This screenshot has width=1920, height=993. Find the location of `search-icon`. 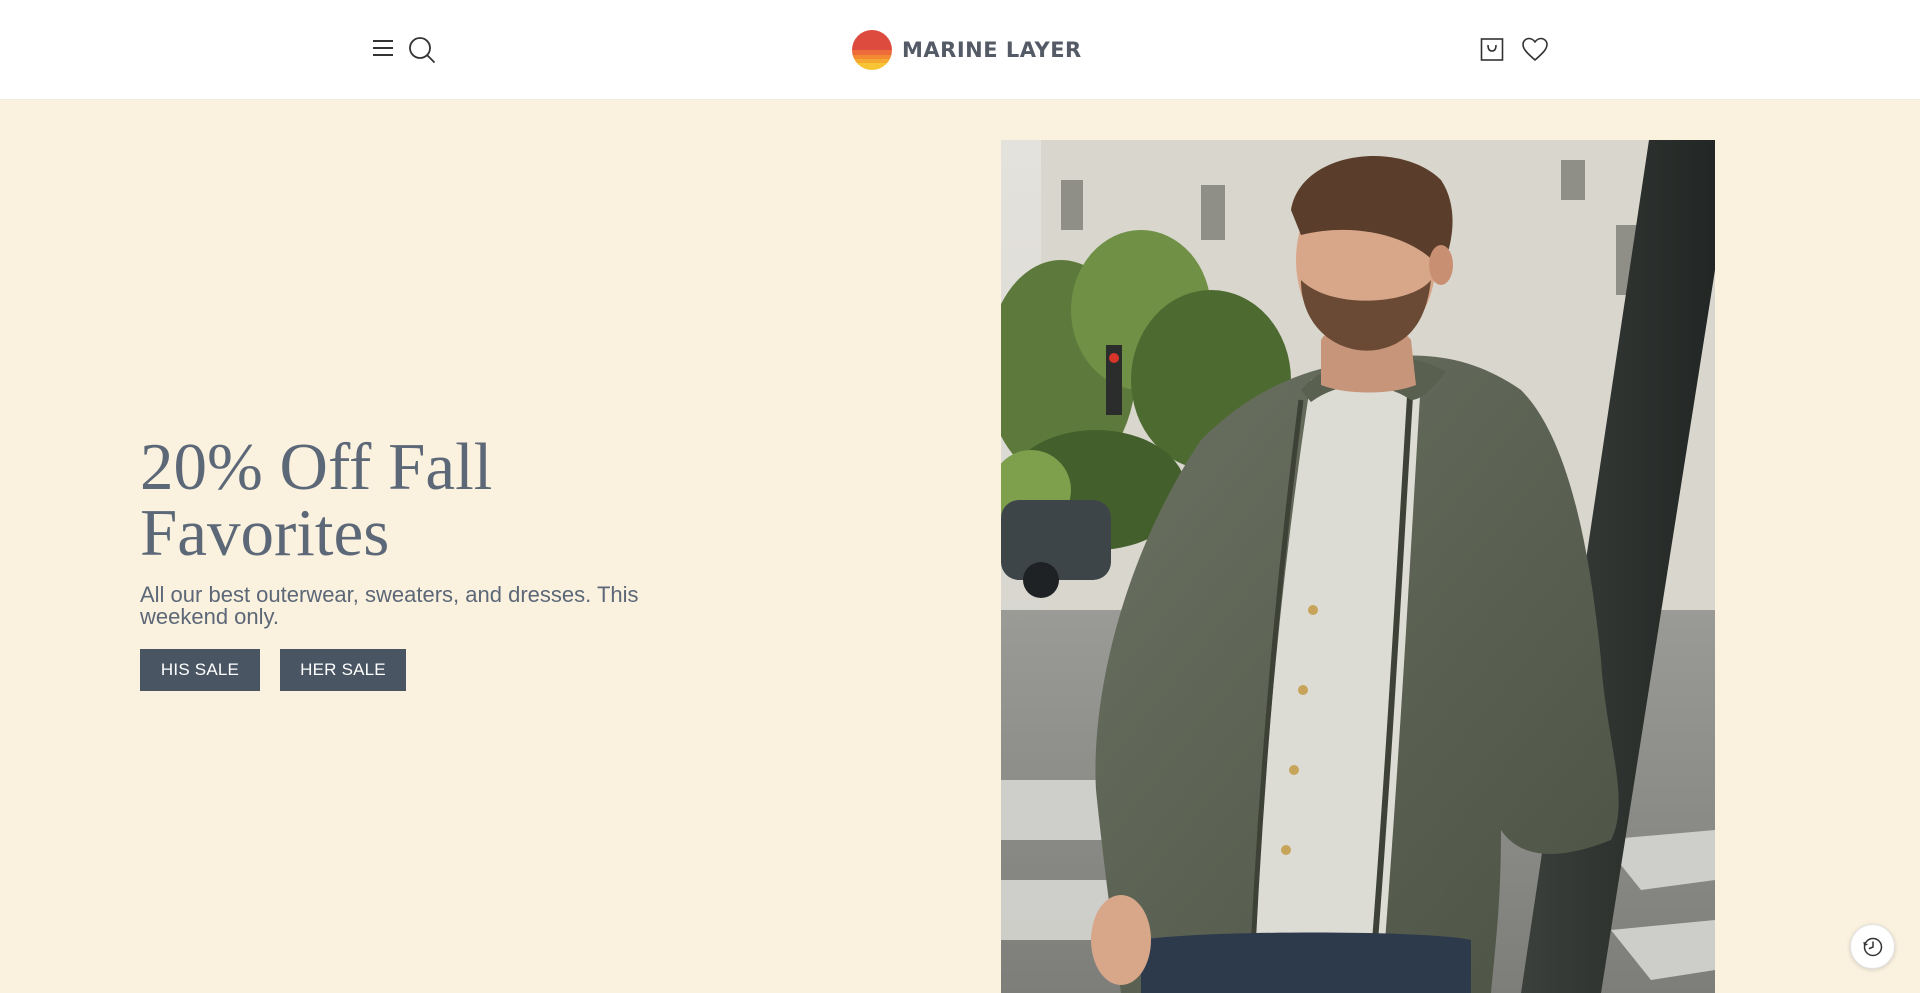

search-icon is located at coordinates (422, 50).